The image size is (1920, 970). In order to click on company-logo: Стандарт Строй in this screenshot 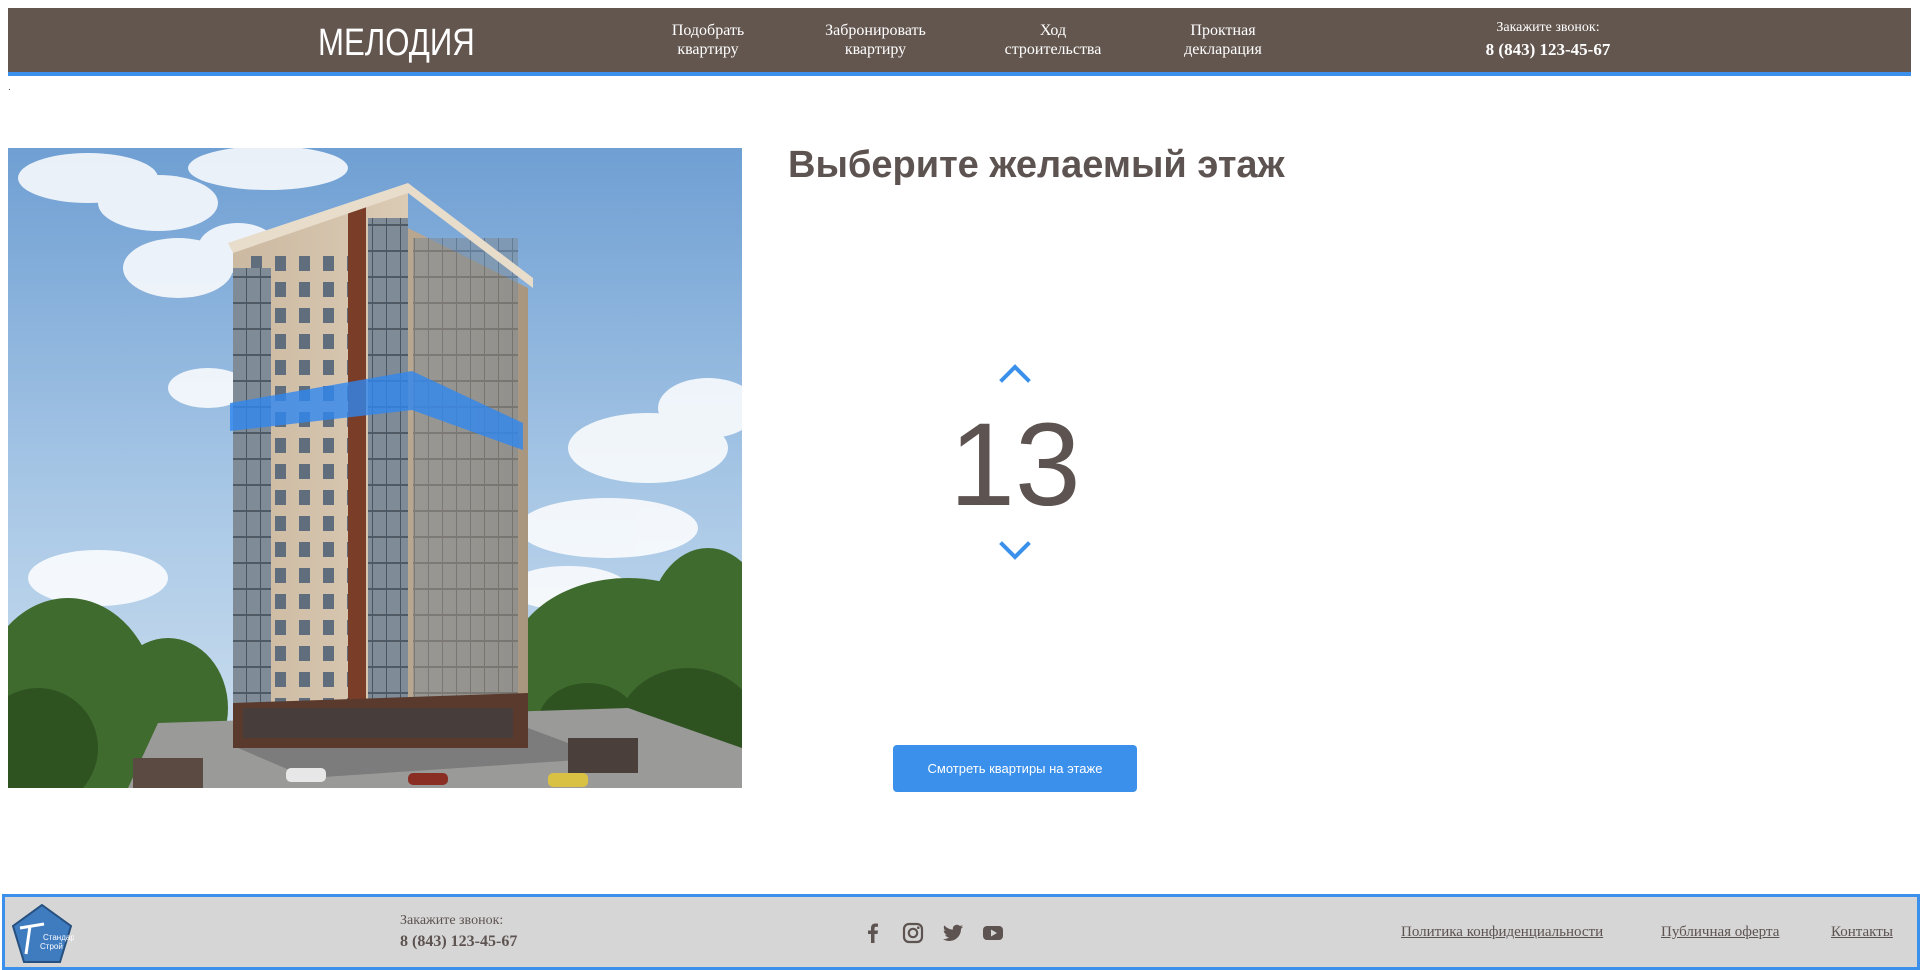, I will do `click(44, 934)`.